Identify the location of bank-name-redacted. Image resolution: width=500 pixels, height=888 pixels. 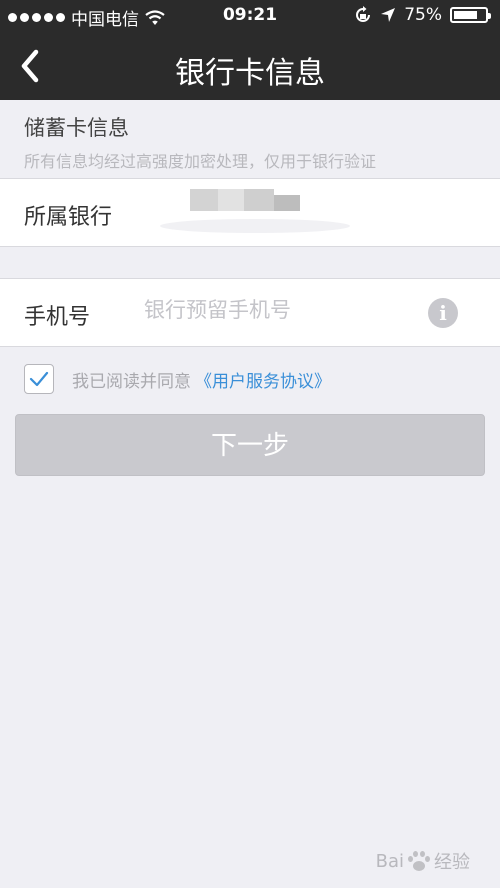
(255, 212).